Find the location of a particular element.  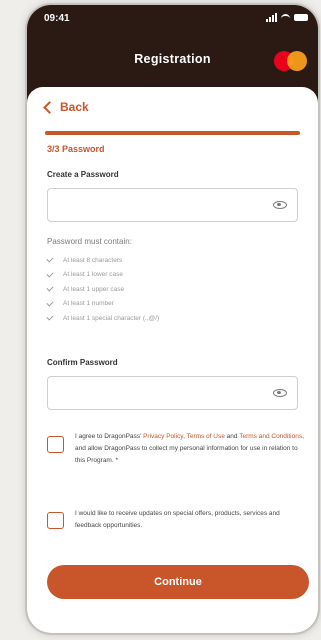

rule-item: At least 1 number is located at coordinates (102, 304).